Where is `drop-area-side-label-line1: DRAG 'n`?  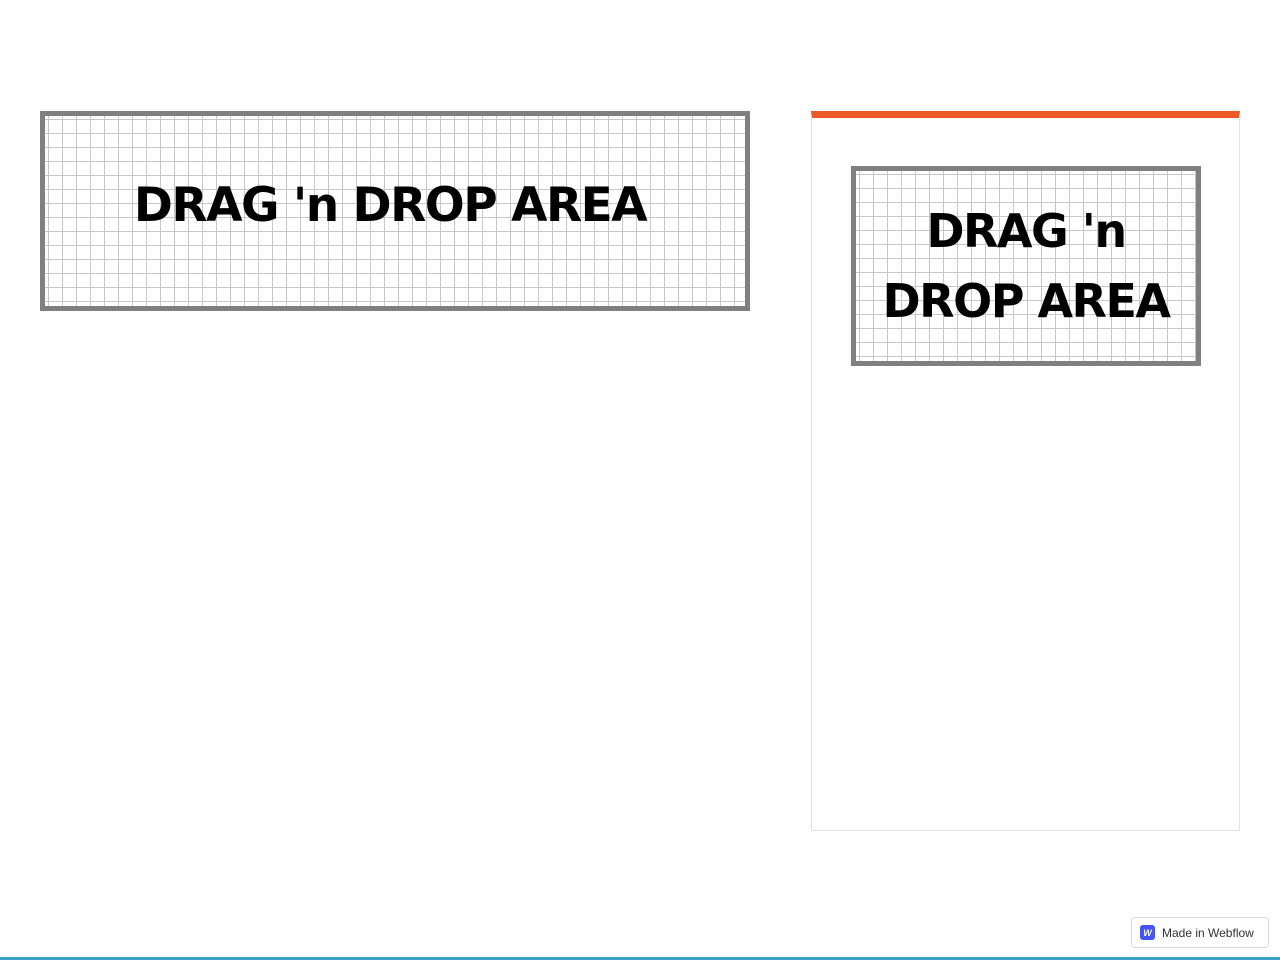
drop-area-side-label-line1: DRAG 'n is located at coordinates (1026, 231).